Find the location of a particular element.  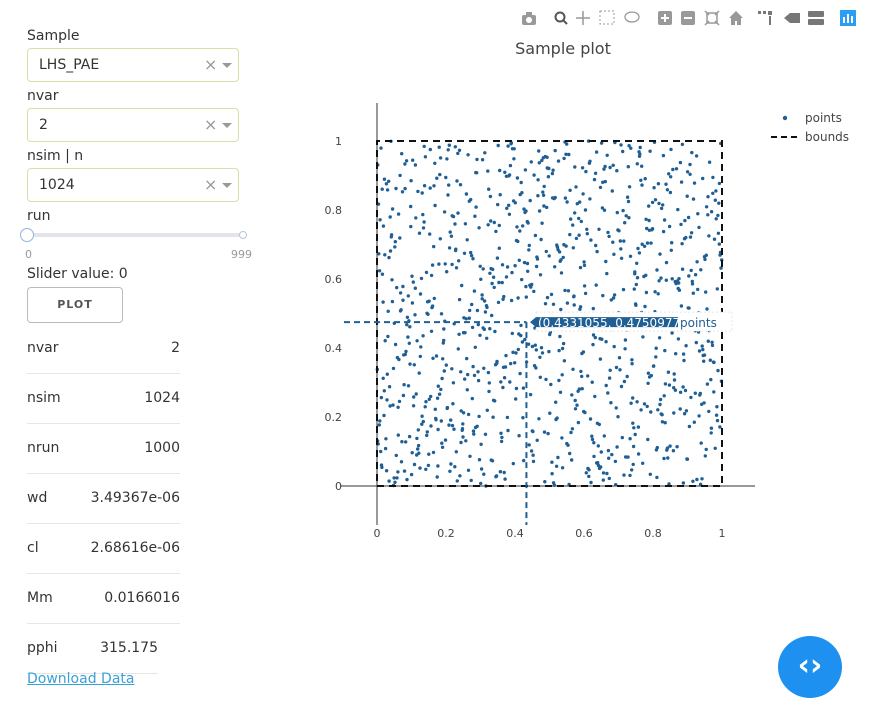

sample-dropdown: LHS_PAE × is located at coordinates (133, 65).